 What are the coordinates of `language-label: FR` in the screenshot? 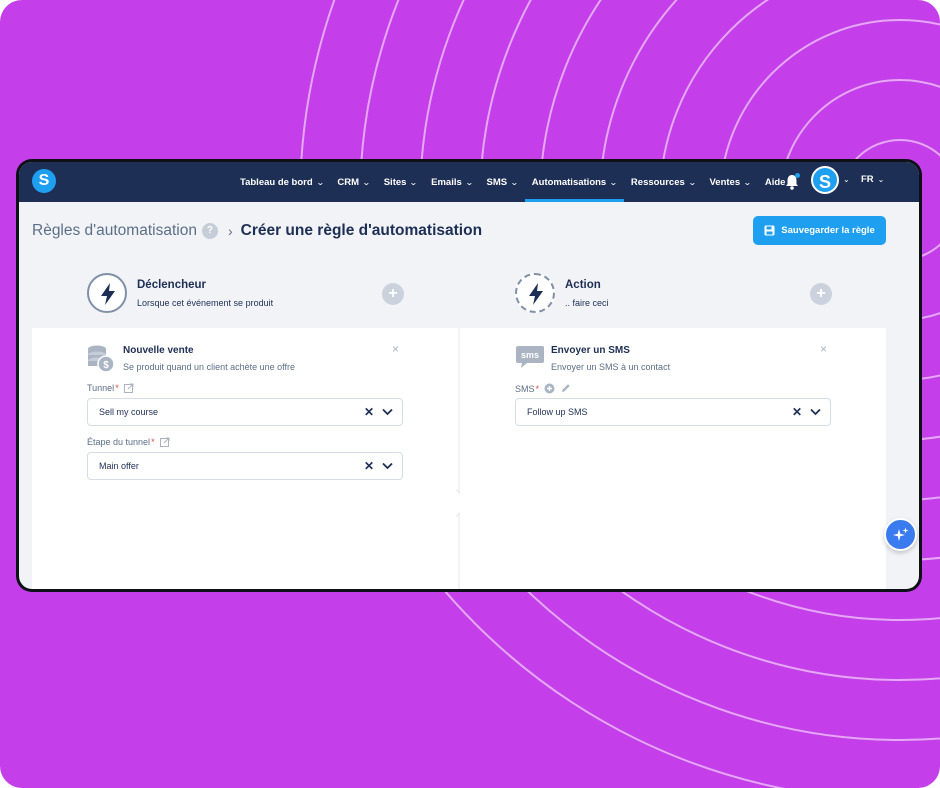 It's located at (867, 179).